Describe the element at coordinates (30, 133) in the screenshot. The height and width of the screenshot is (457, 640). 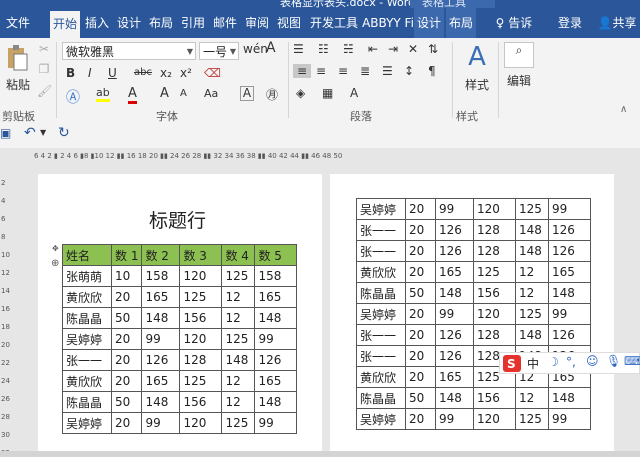
I see `undo-icon: ↶` at that location.